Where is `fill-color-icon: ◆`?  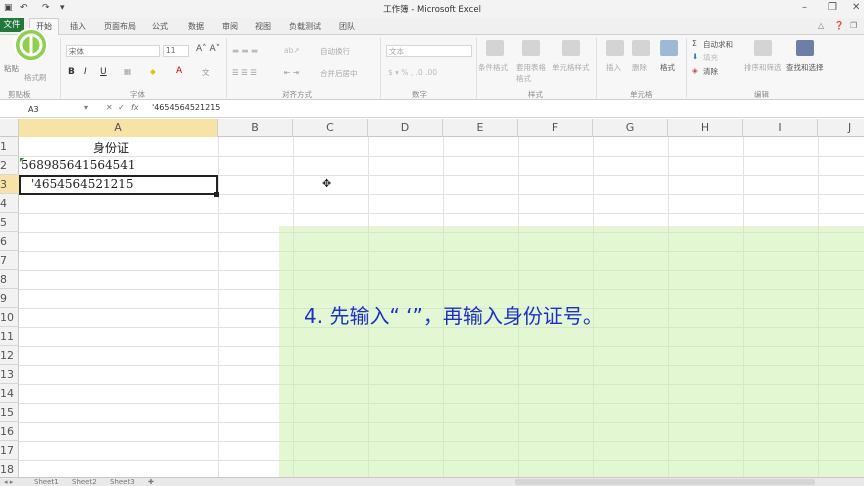
fill-color-icon: ◆ is located at coordinates (153, 71).